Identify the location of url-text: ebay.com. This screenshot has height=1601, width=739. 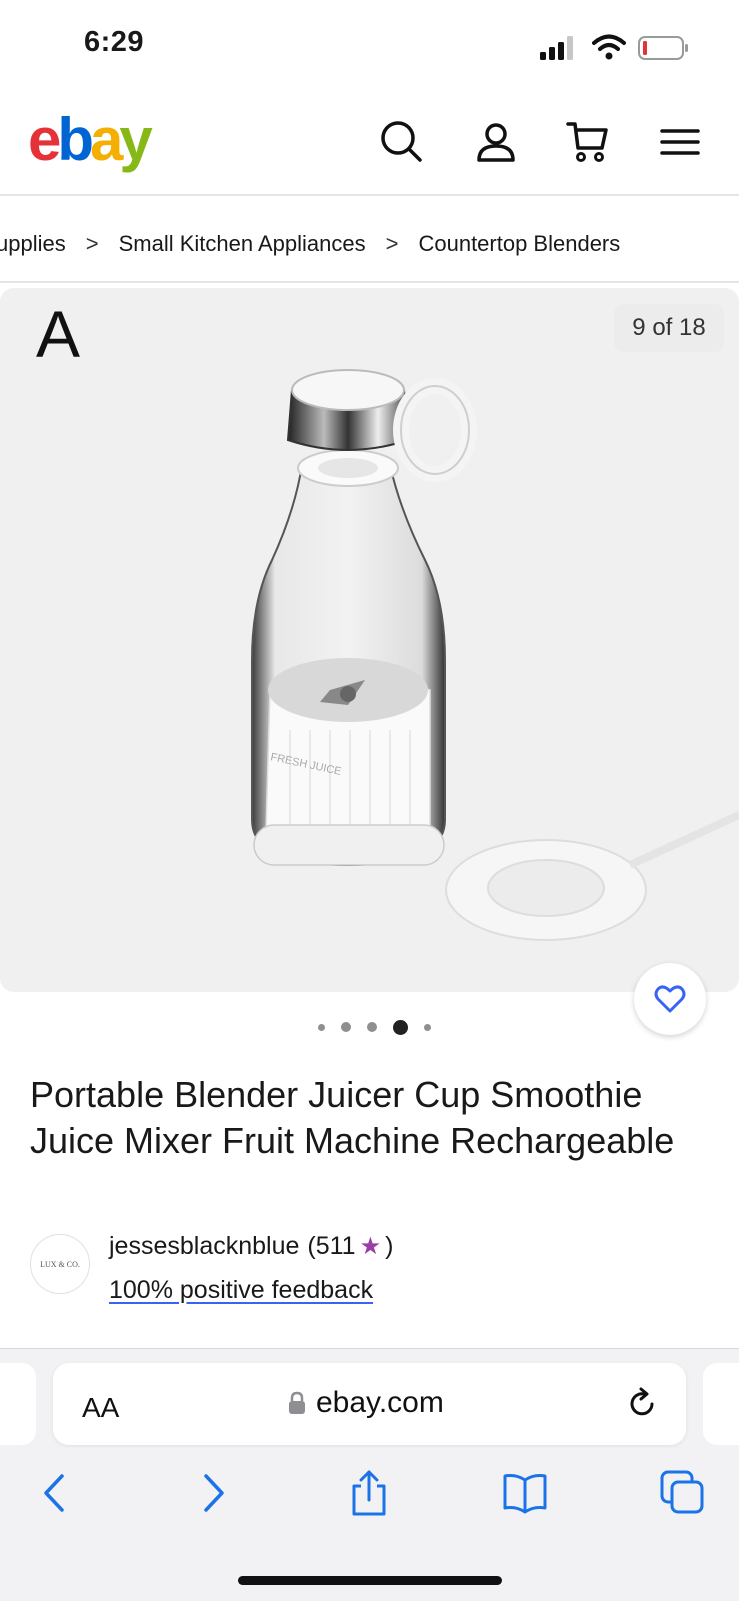
(380, 1402).